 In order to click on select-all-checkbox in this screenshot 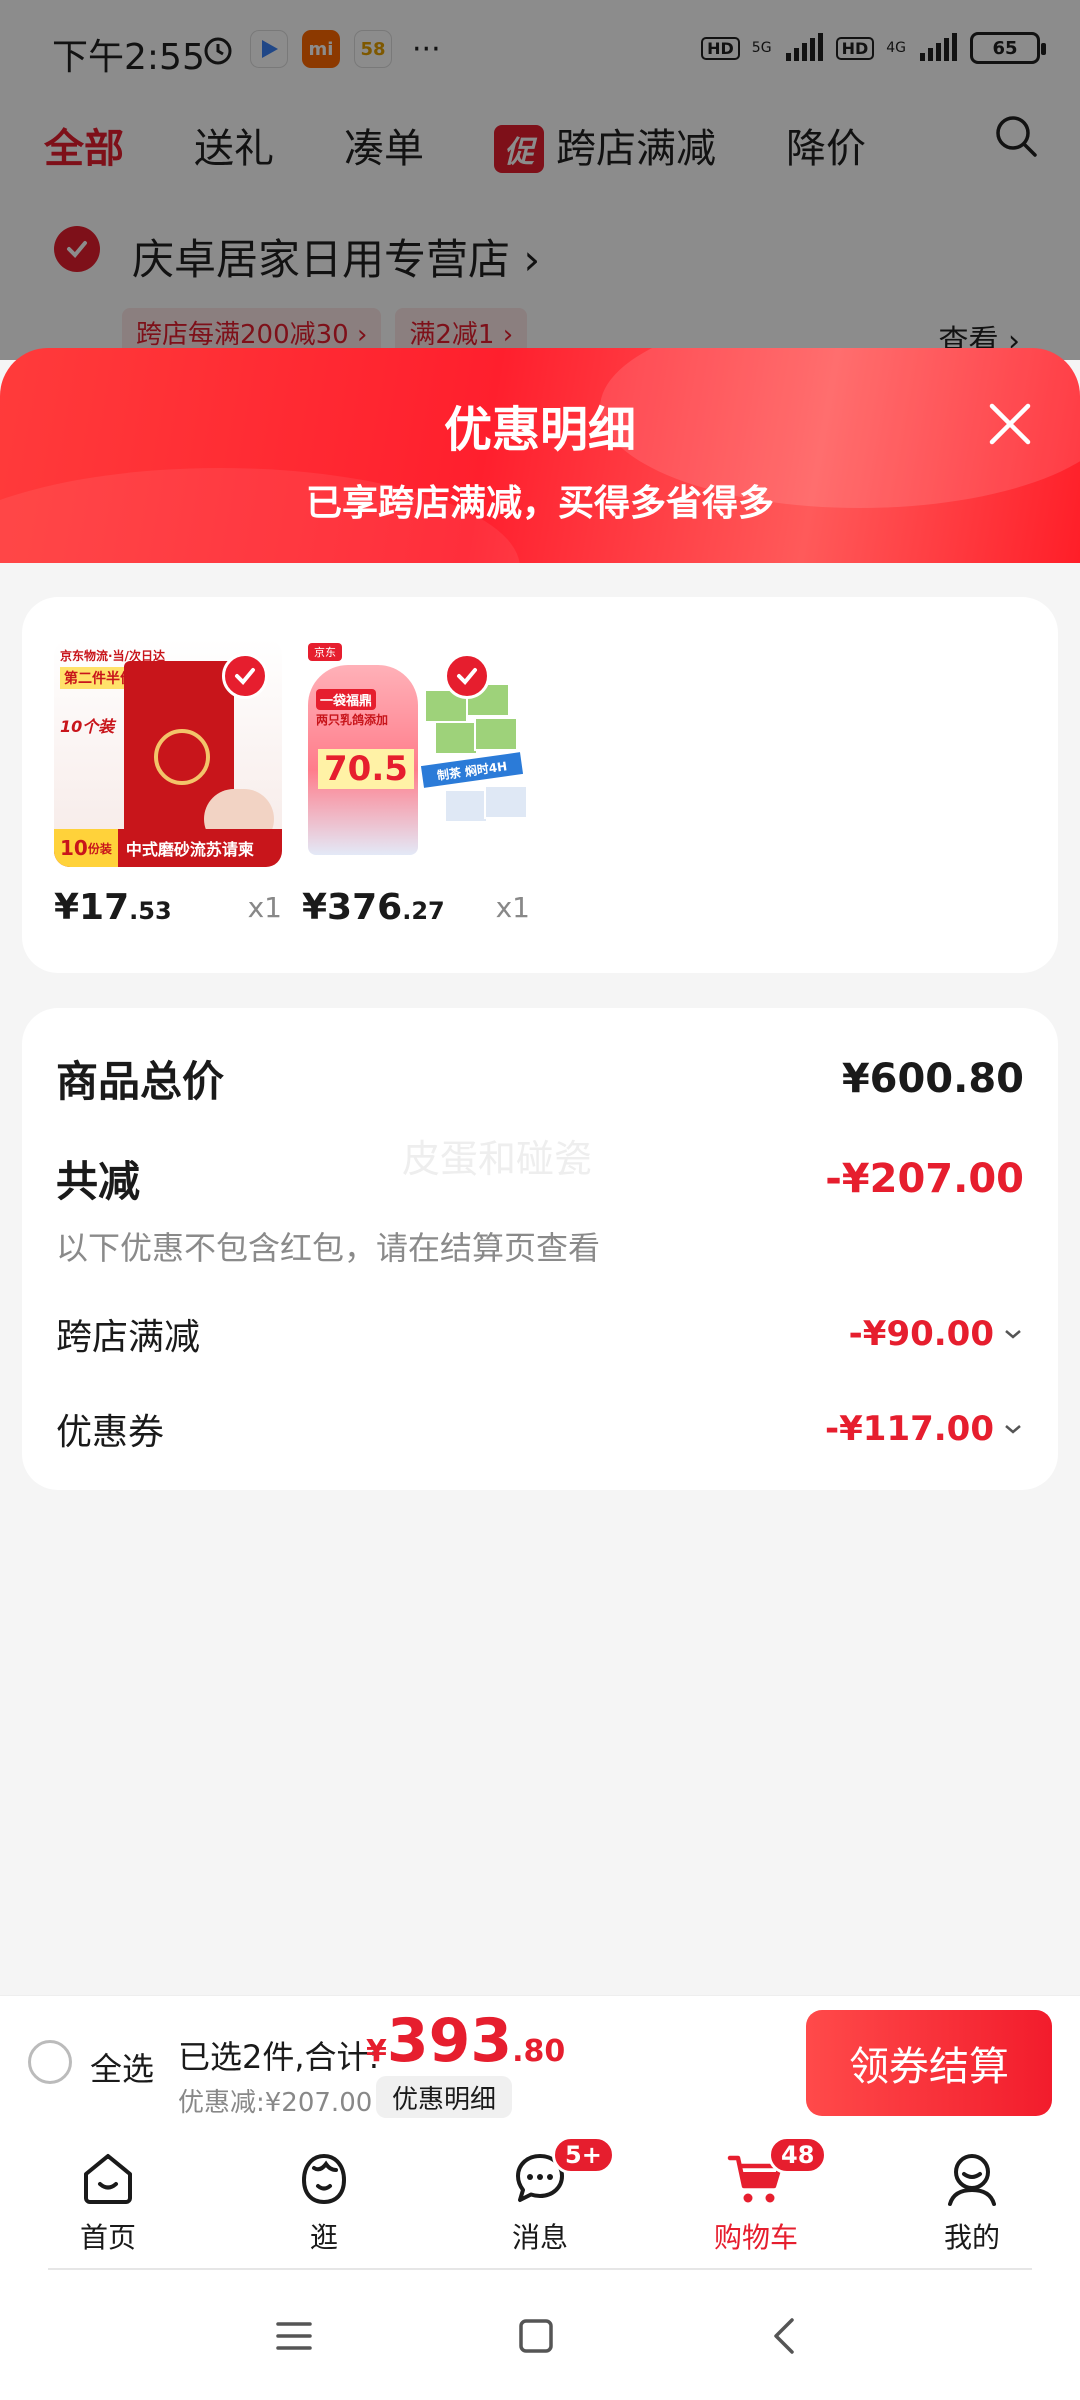, I will do `click(50, 2062)`.